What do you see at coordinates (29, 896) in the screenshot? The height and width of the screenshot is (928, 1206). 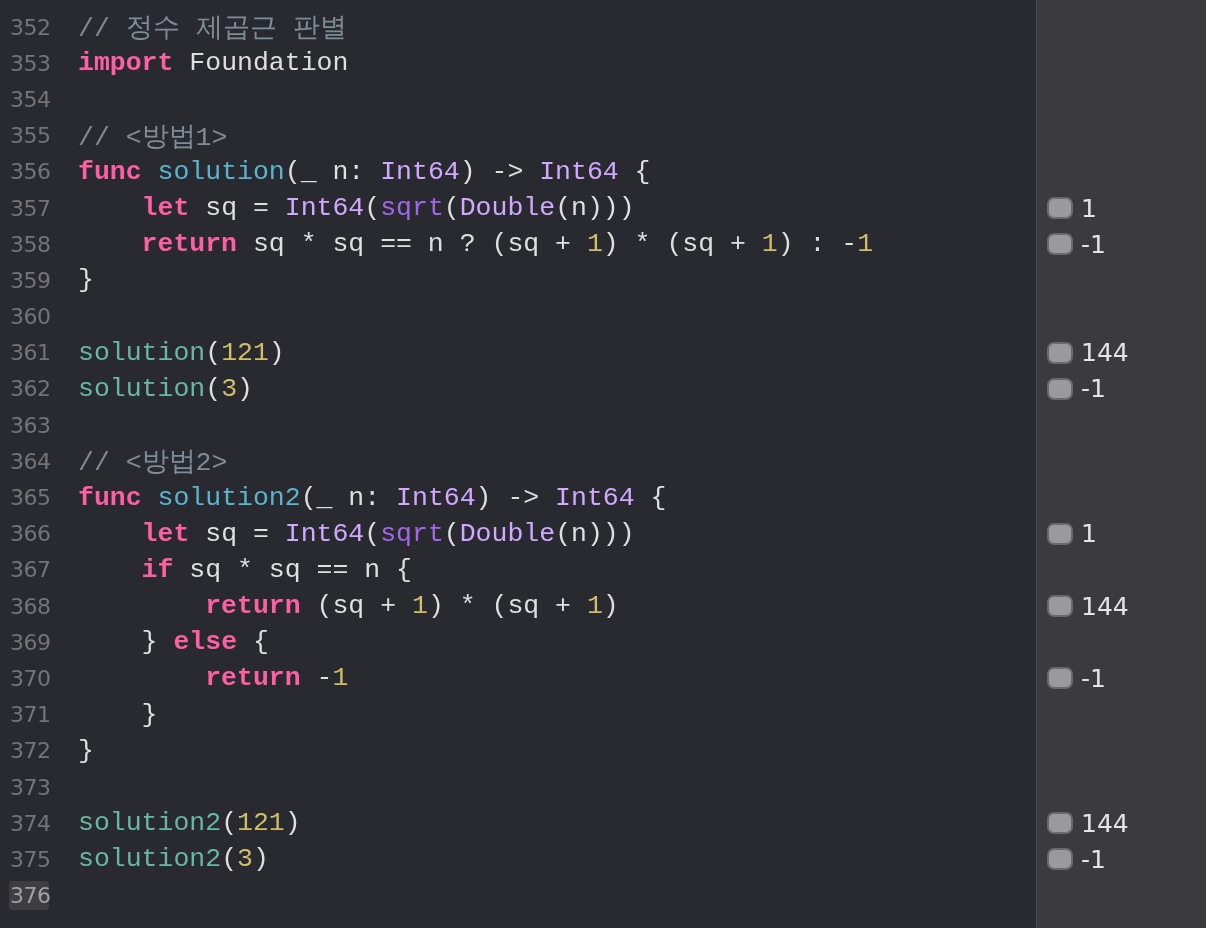 I see `line-number: 376` at bounding box center [29, 896].